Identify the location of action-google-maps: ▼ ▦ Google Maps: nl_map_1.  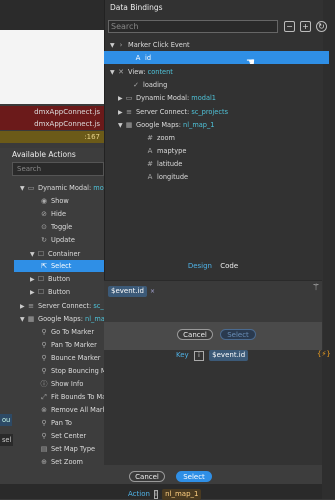
(68, 319).